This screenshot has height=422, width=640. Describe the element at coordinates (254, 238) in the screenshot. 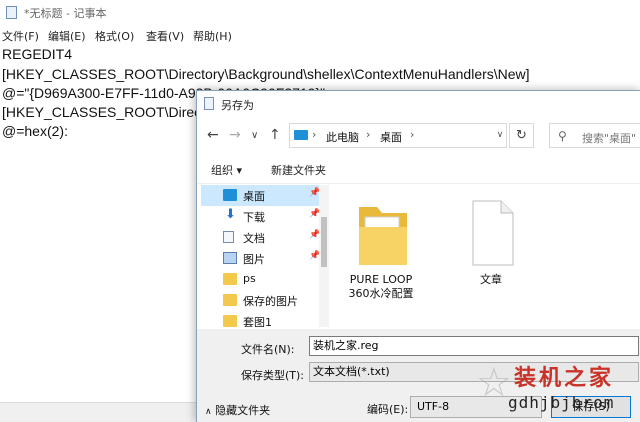

I see `nav-item-label: 文档` at that location.